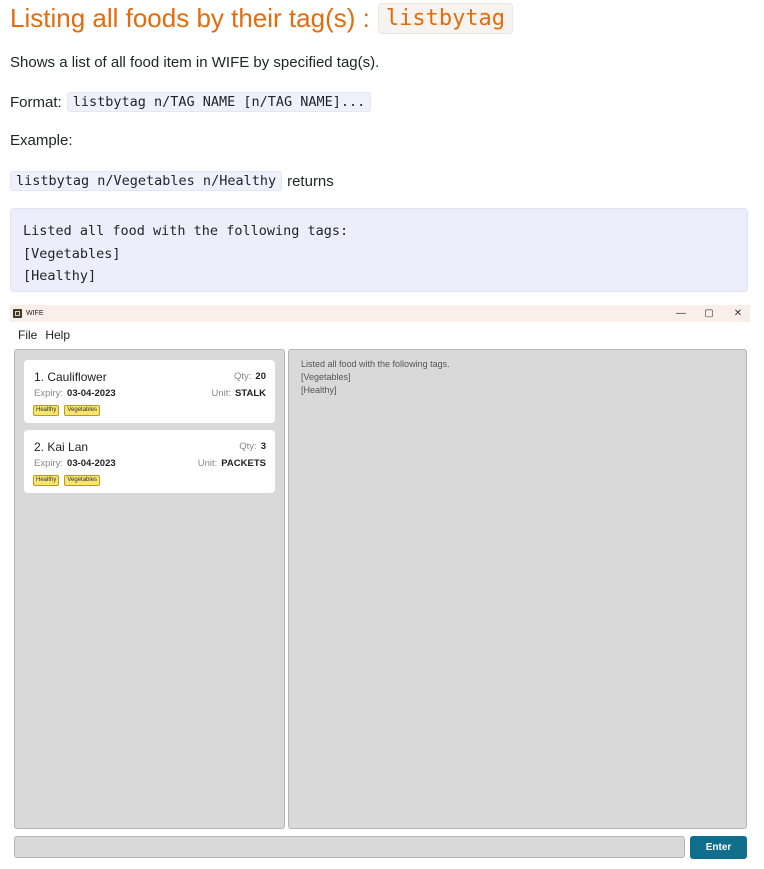 The image size is (764, 869). I want to click on menu-bar: File Help, so click(380, 335).